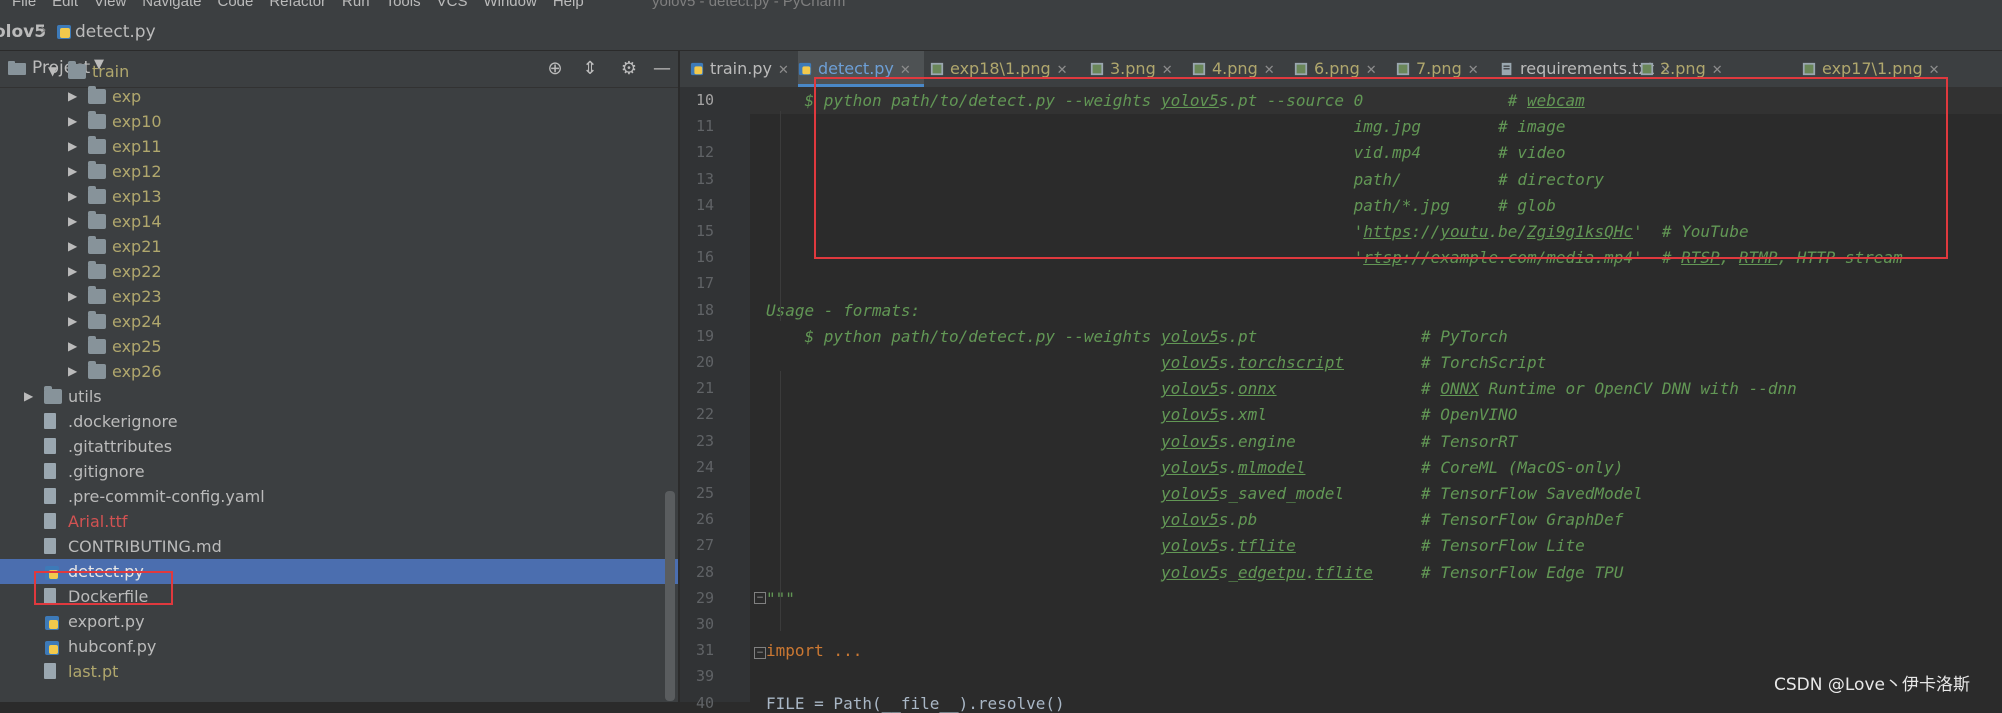 The image size is (2002, 713). I want to click on menu-item-file: File, so click(24, 5).